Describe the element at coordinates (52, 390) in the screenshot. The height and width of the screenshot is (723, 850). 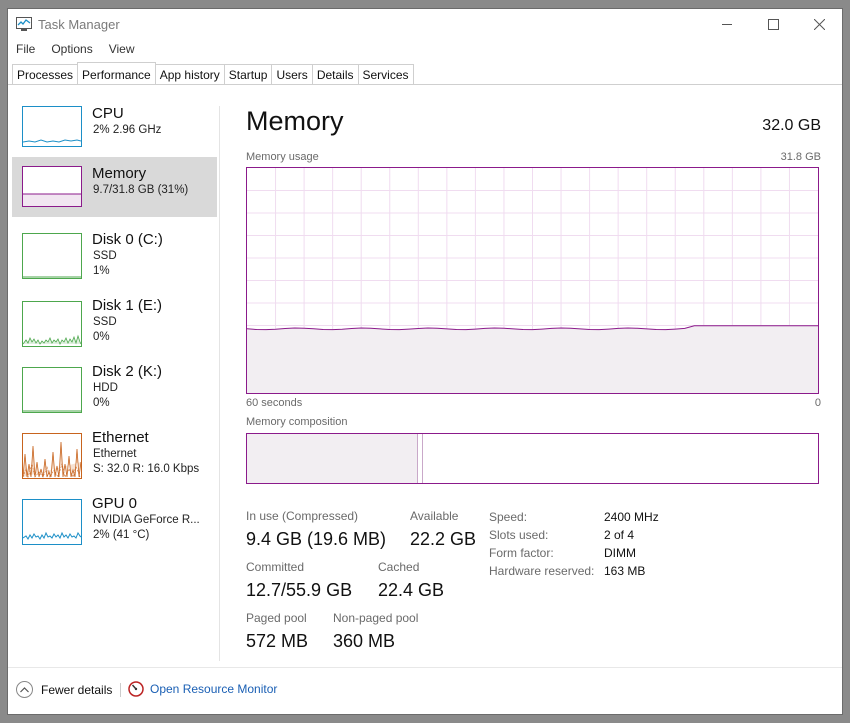
I see `disk-2-thumbnail-graph` at that location.